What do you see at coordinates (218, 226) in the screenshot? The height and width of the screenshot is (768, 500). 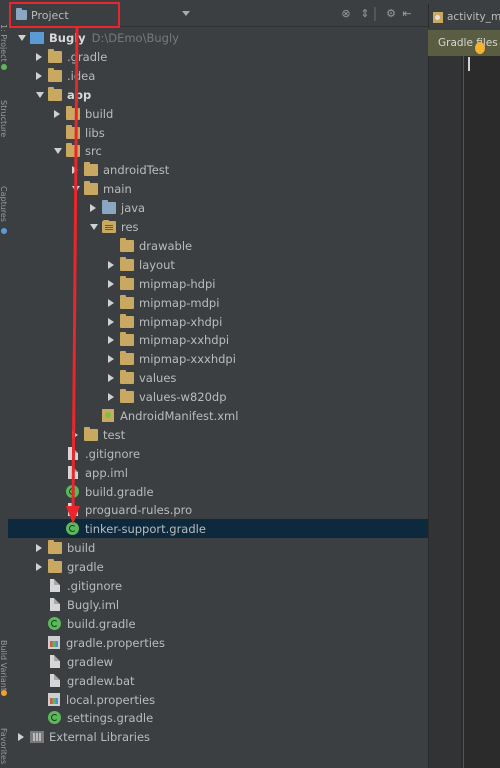 I see `tree-row: res` at bounding box center [218, 226].